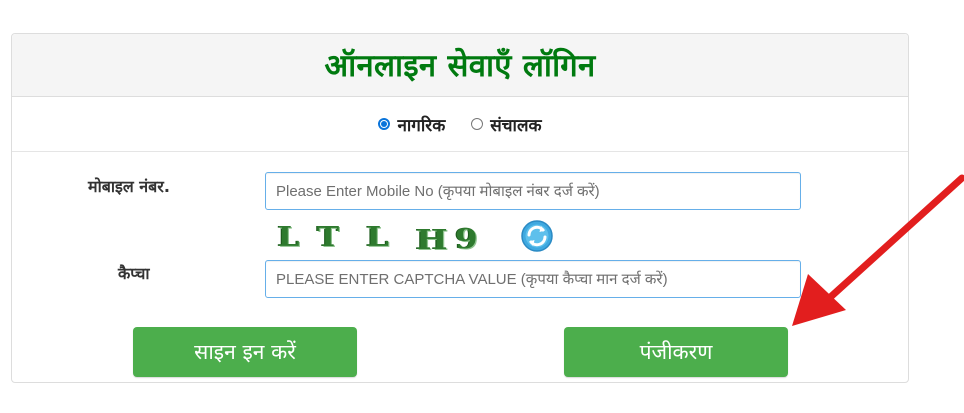 The width and height of the screenshot is (964, 413). Describe the element at coordinates (328, 237) in the screenshot. I see `captcha-char: T` at that location.